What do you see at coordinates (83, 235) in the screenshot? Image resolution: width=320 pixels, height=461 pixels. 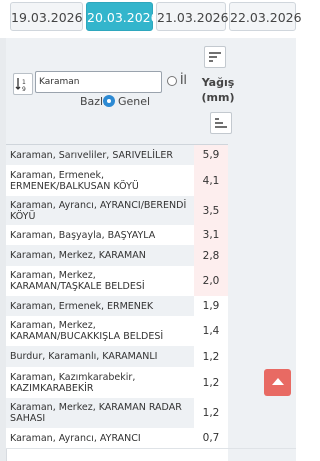 I see `station-name: Karaman, Başyayla, BAŞYAYLA` at bounding box center [83, 235].